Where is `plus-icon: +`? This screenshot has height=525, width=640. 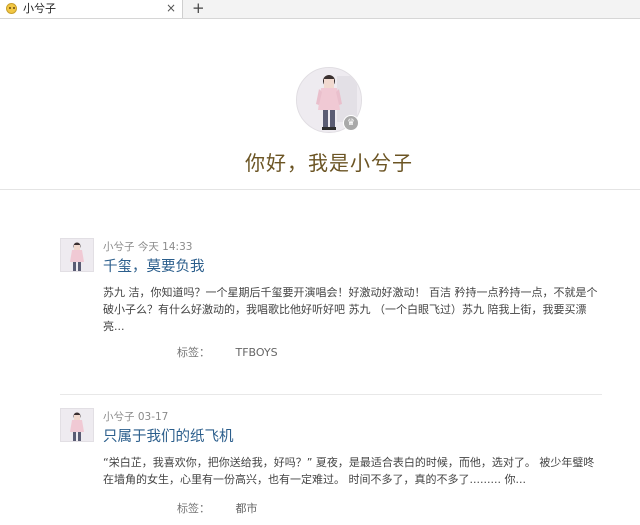 plus-icon: + is located at coordinates (198, 8).